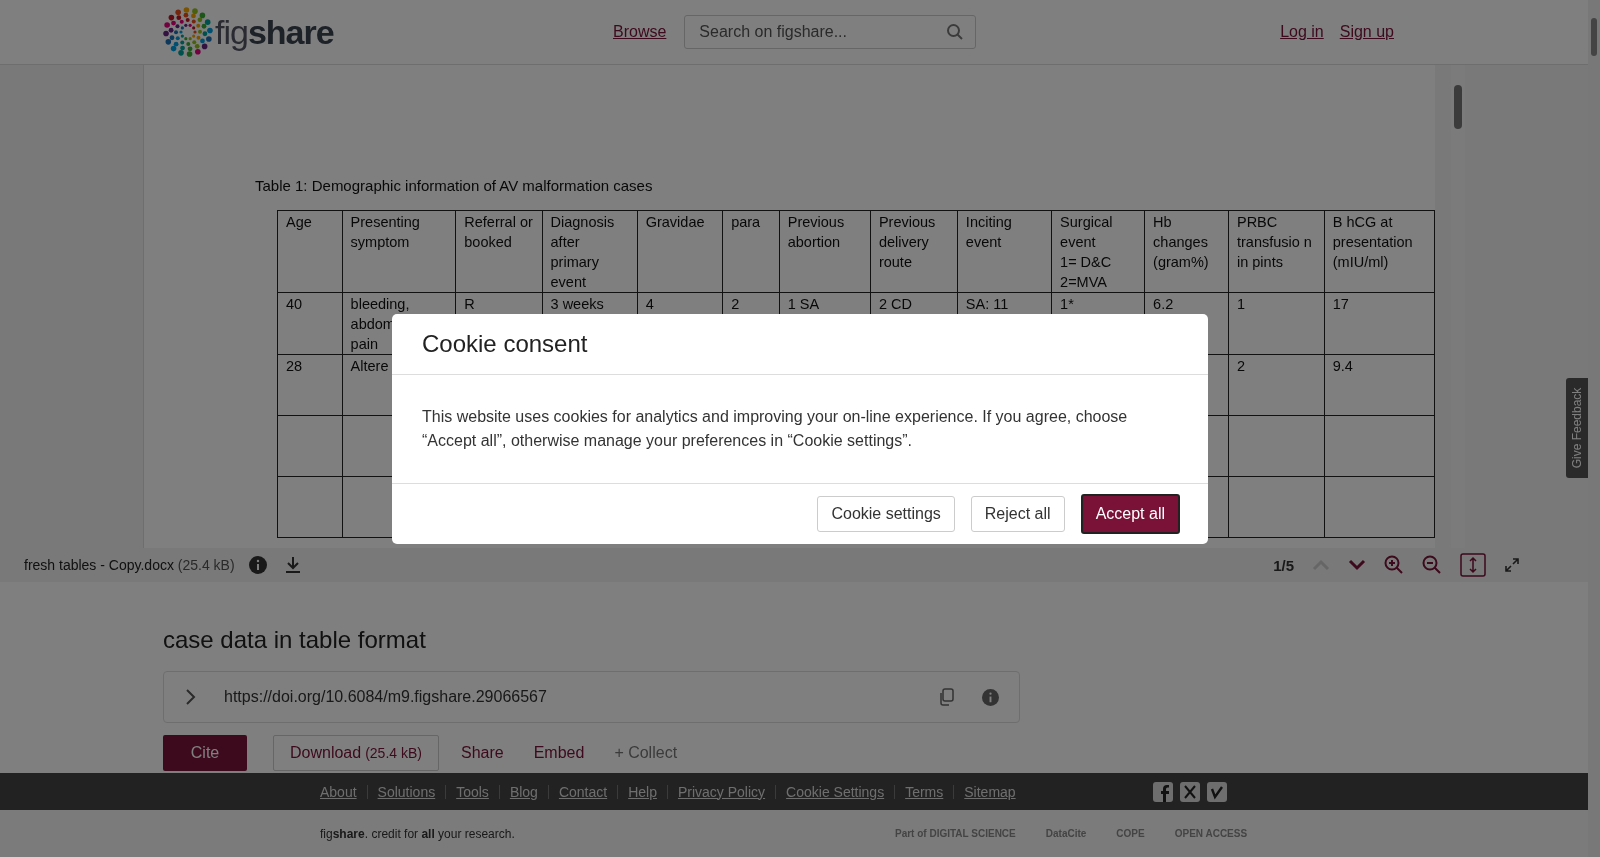 This screenshot has height=857, width=1600. I want to click on zoom-in-icon, so click(1394, 565).